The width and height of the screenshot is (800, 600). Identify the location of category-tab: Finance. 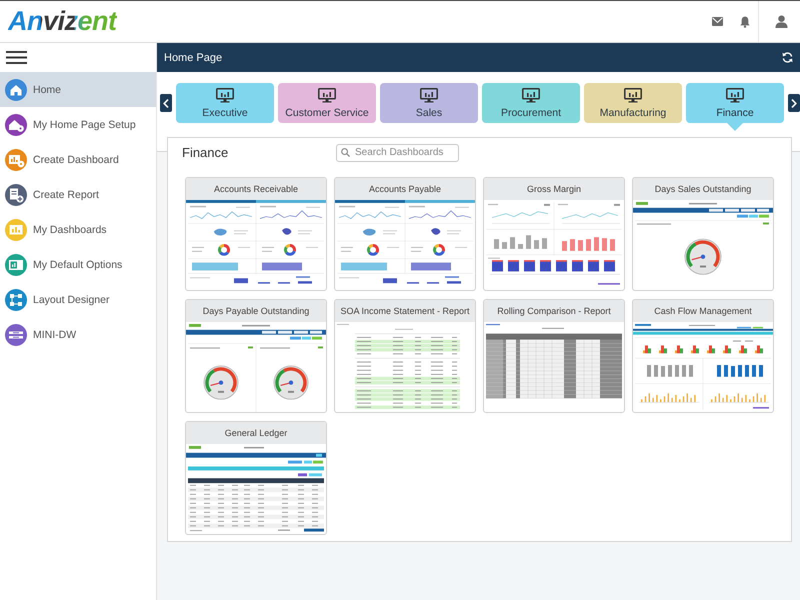
(735, 103).